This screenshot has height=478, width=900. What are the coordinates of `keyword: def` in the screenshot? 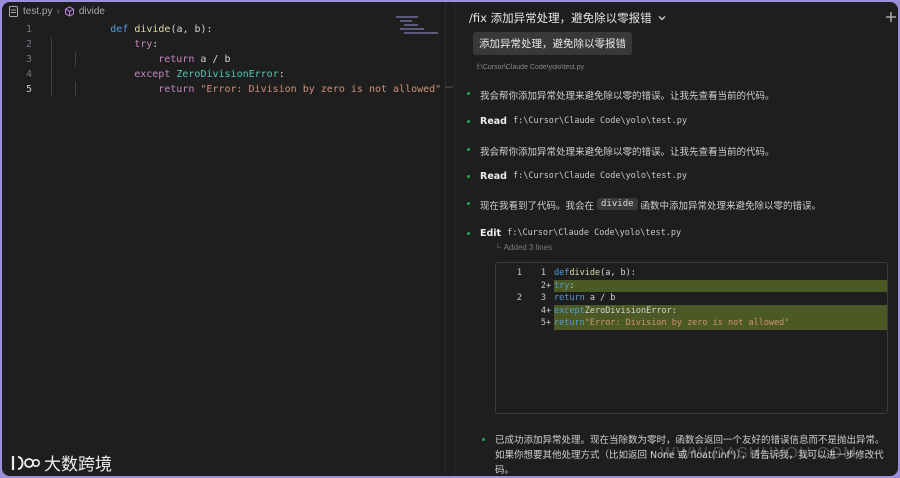 It's located at (562, 273).